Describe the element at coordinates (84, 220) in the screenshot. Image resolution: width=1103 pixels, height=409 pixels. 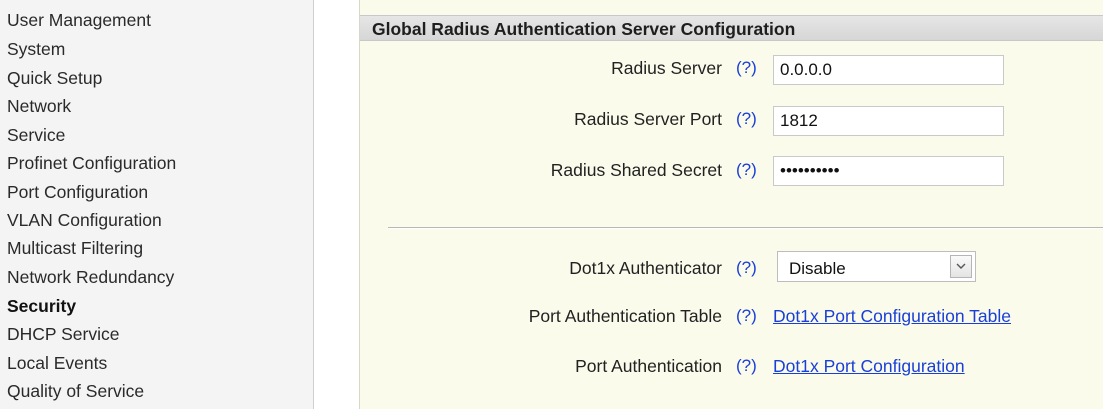
I see `sidebar-item-vlan-configuration: VLAN Configuration` at that location.